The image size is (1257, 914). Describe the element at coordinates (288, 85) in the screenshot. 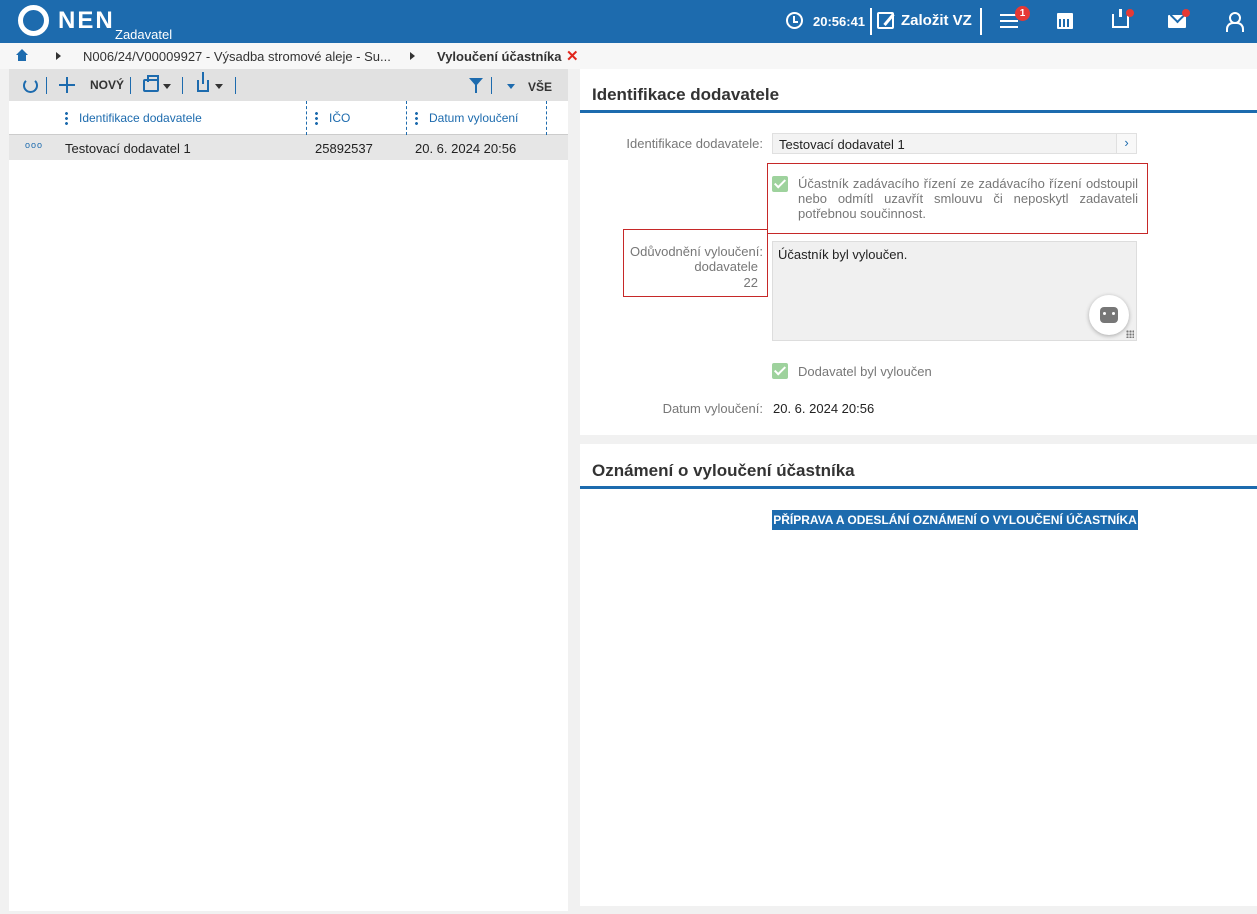

I see `list-toolbar: NOVÝ VŠE` at that location.